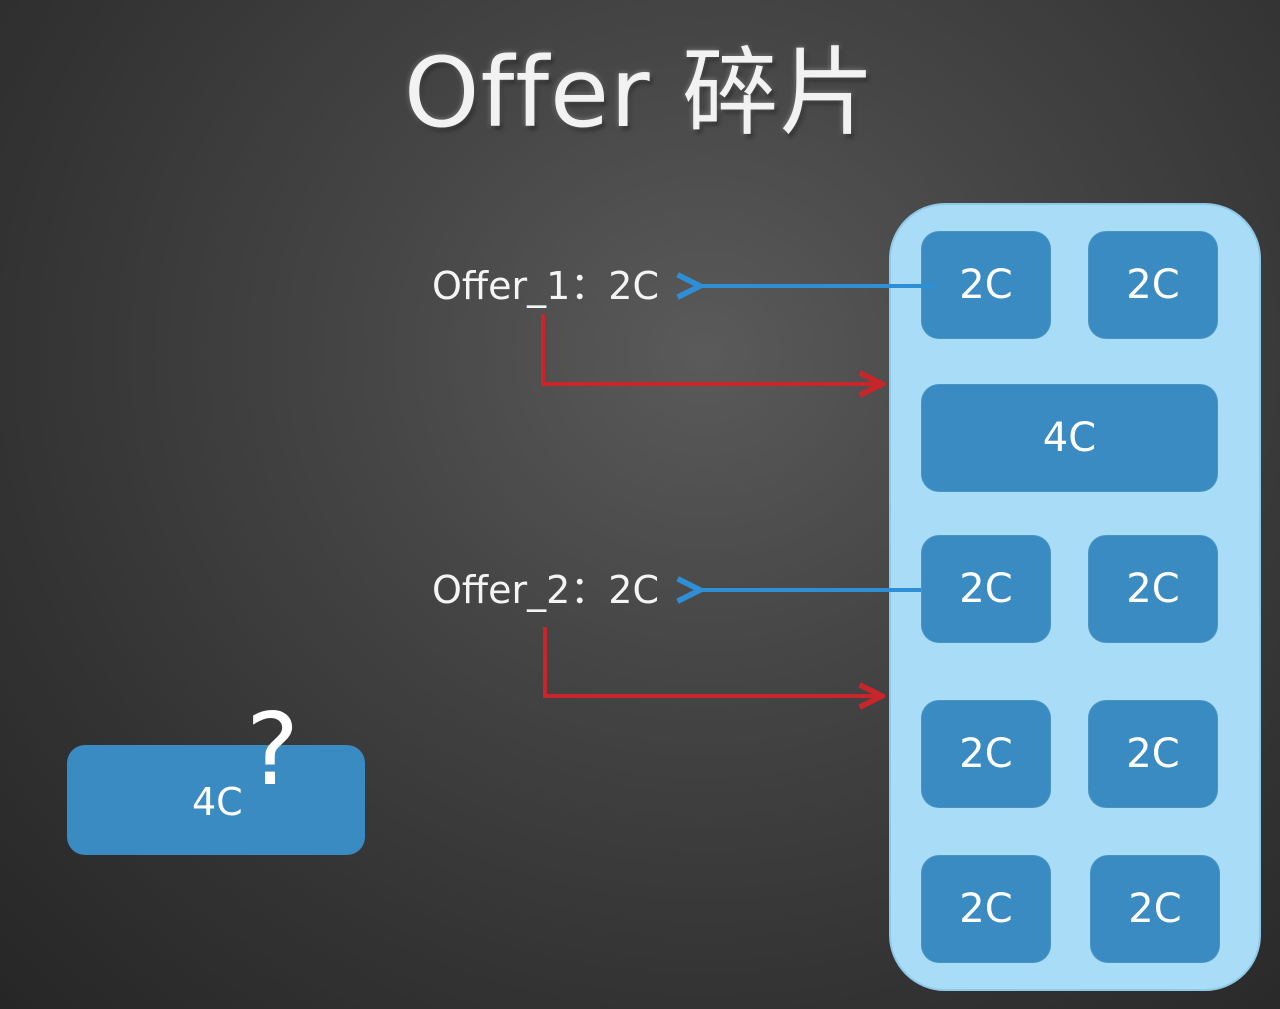  Describe the element at coordinates (712, 661) in the screenshot. I see `offer-2-red-arrow` at that location.